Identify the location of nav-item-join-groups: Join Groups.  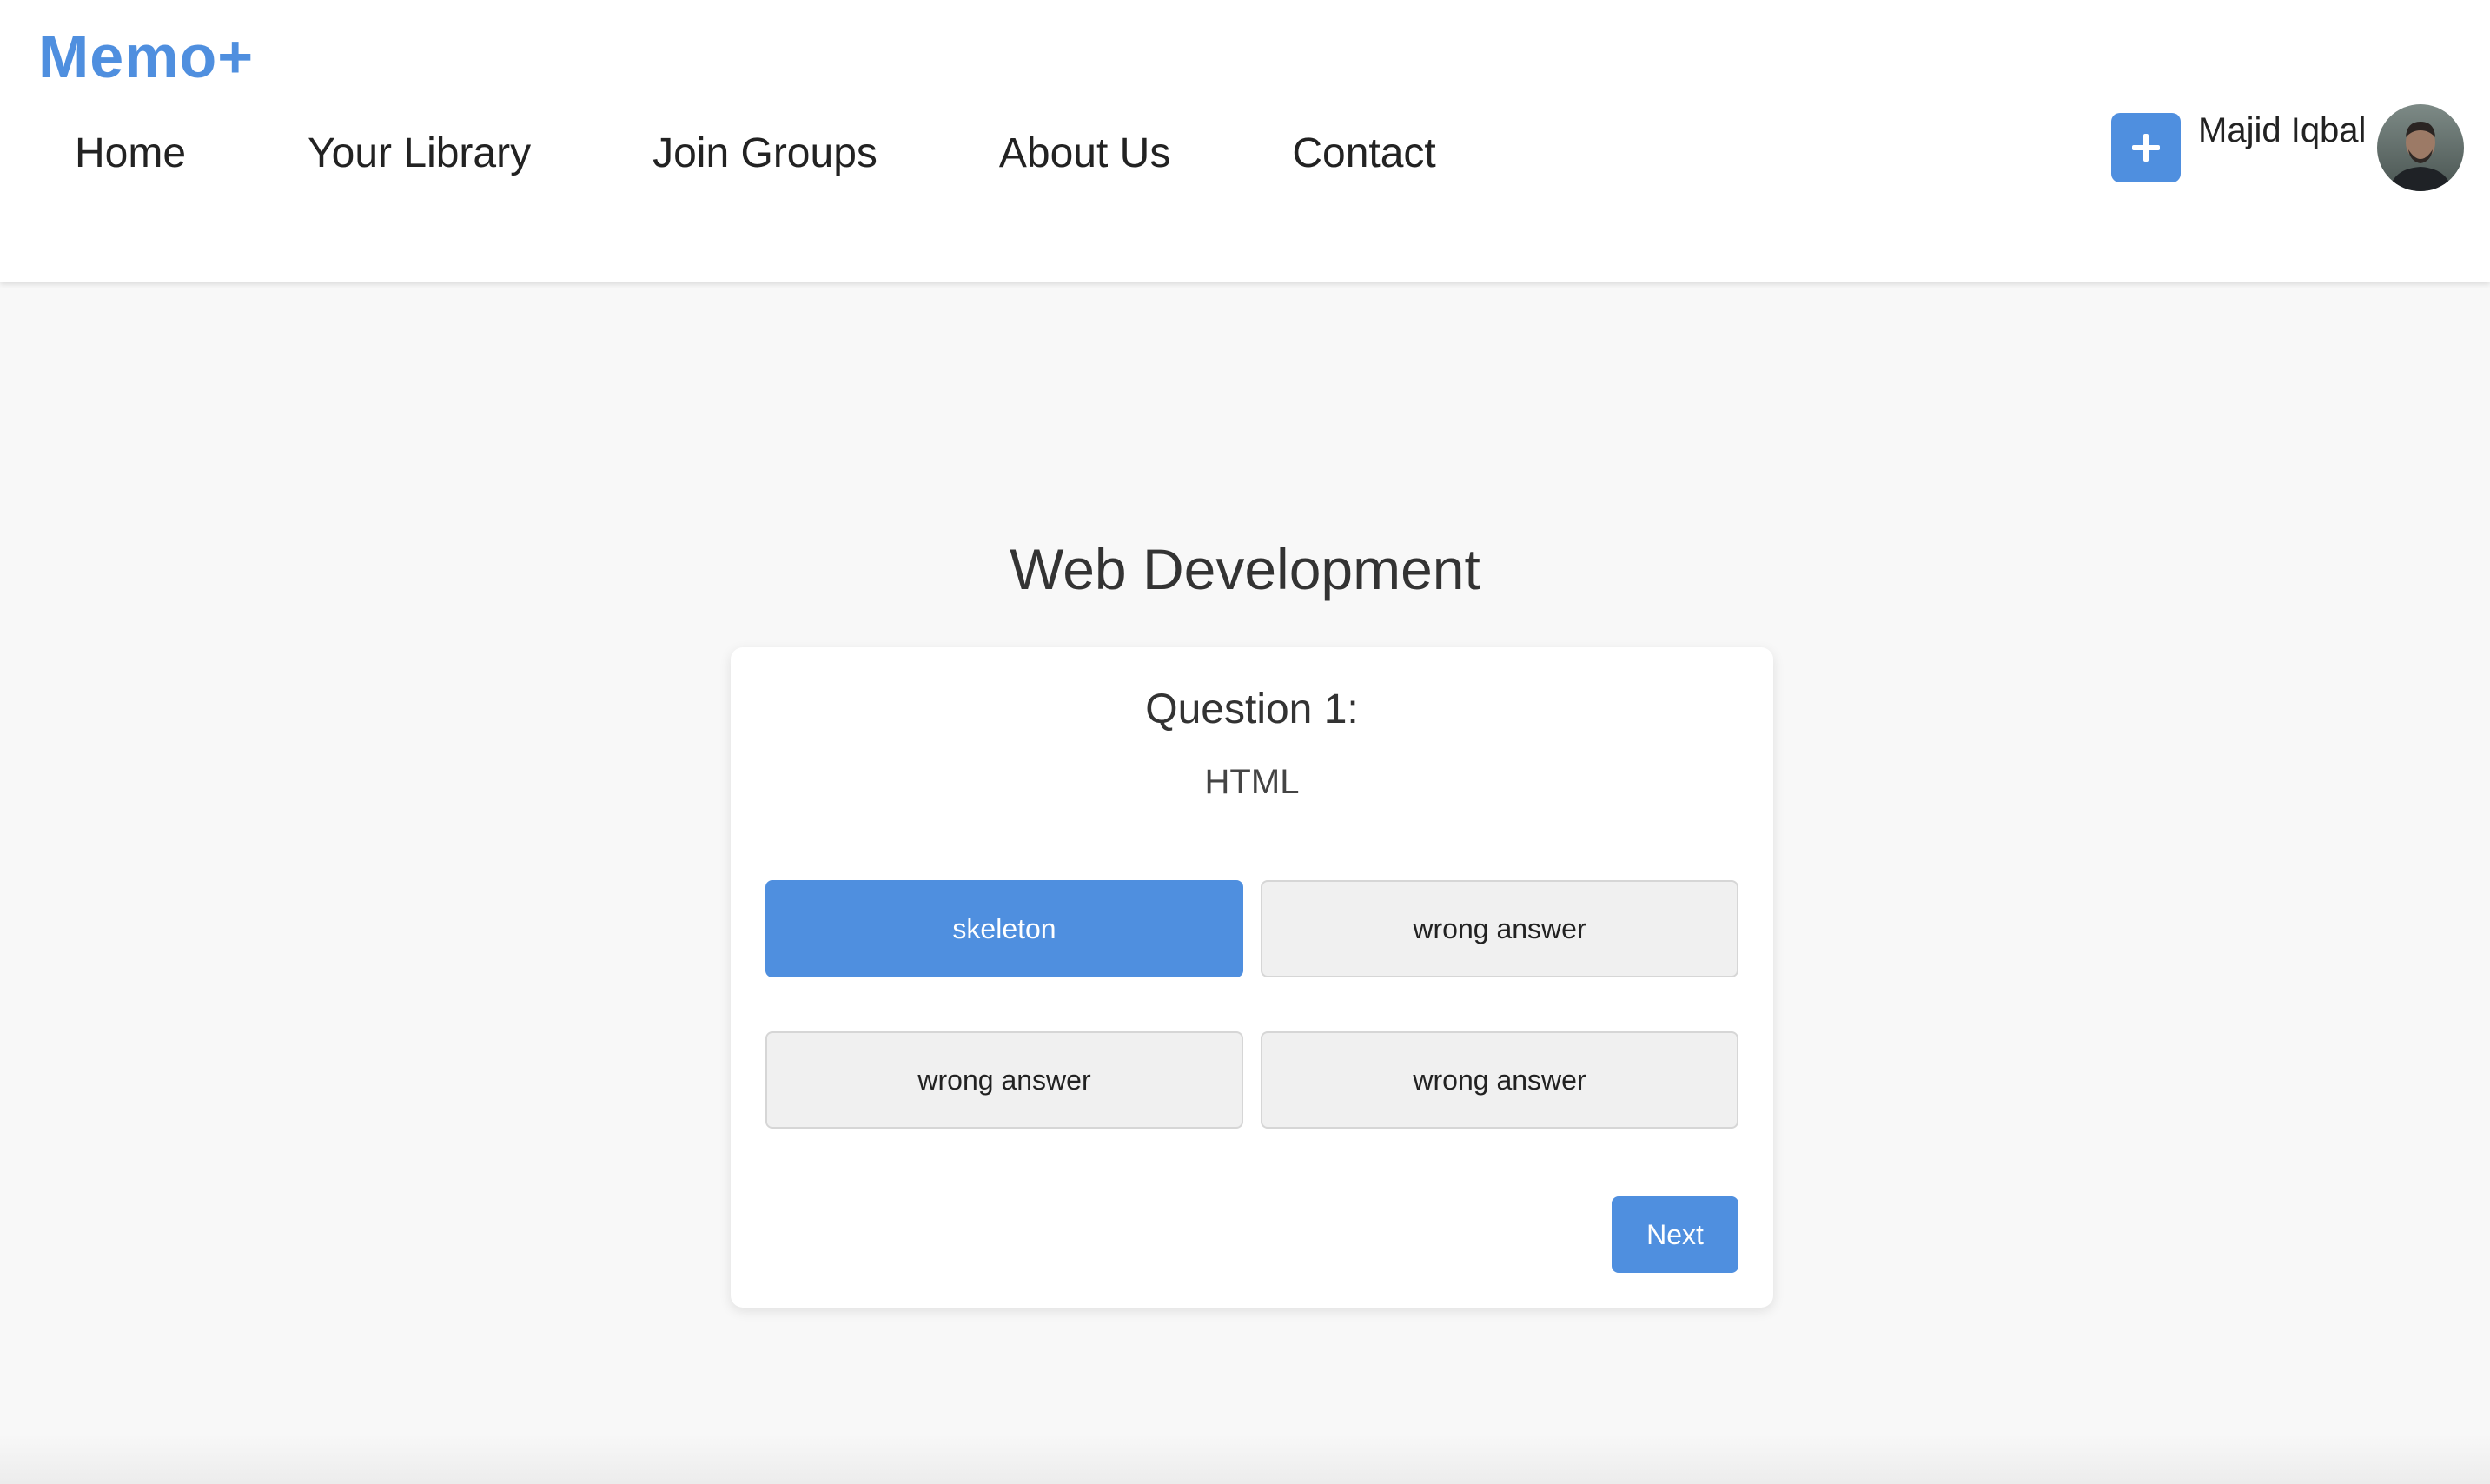
(764, 154).